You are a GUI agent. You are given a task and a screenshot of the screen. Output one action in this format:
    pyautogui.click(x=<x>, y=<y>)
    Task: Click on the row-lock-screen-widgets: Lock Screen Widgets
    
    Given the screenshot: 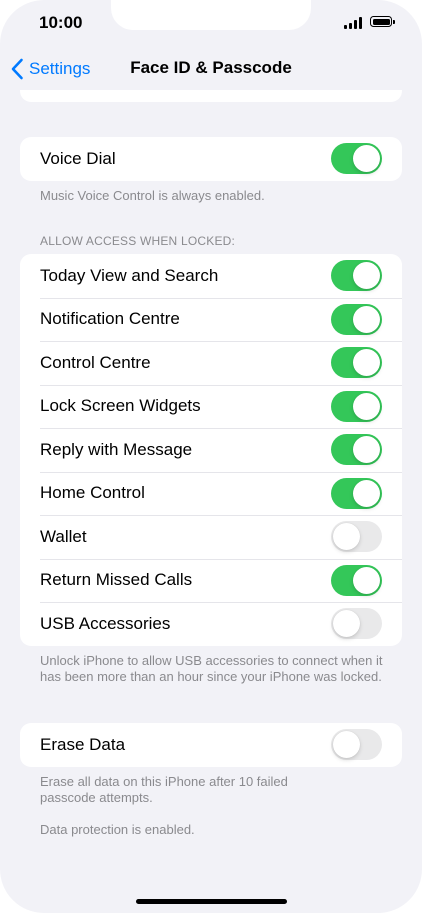 What is the action you would take?
    pyautogui.click(x=211, y=406)
    